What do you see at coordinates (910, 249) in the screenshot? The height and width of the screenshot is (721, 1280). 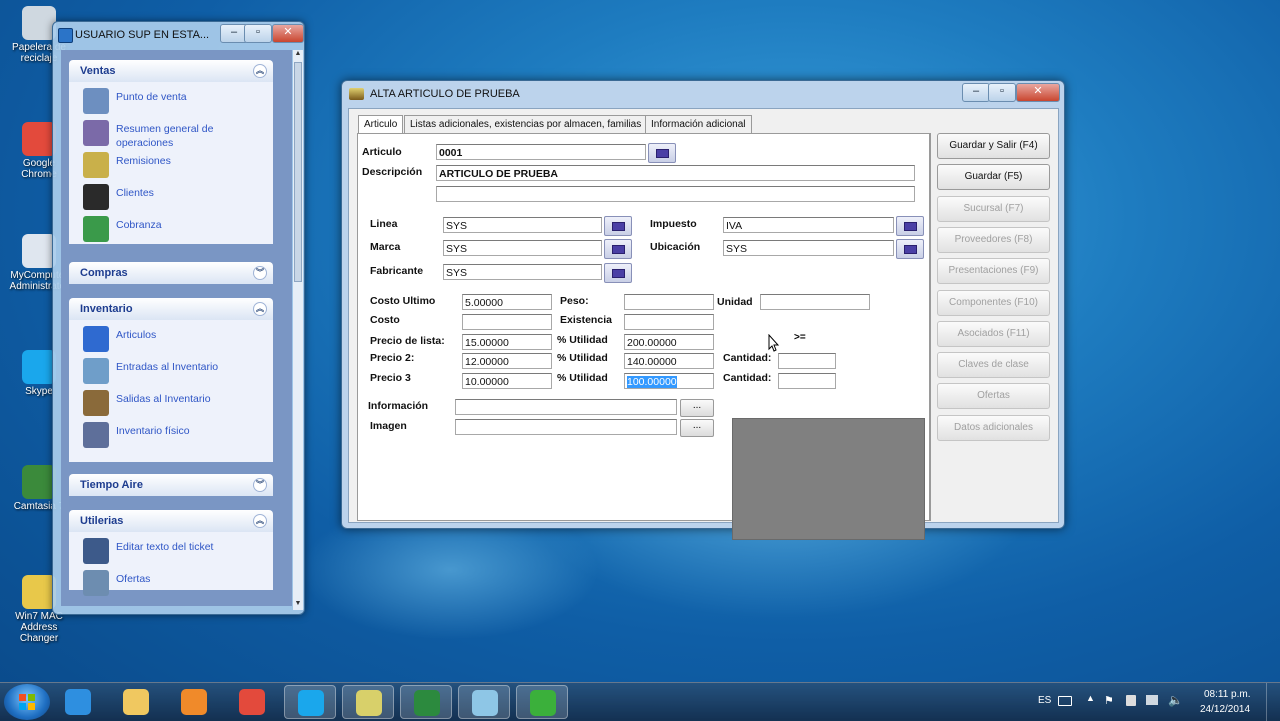 I see `ubicacion-lookup-button` at bounding box center [910, 249].